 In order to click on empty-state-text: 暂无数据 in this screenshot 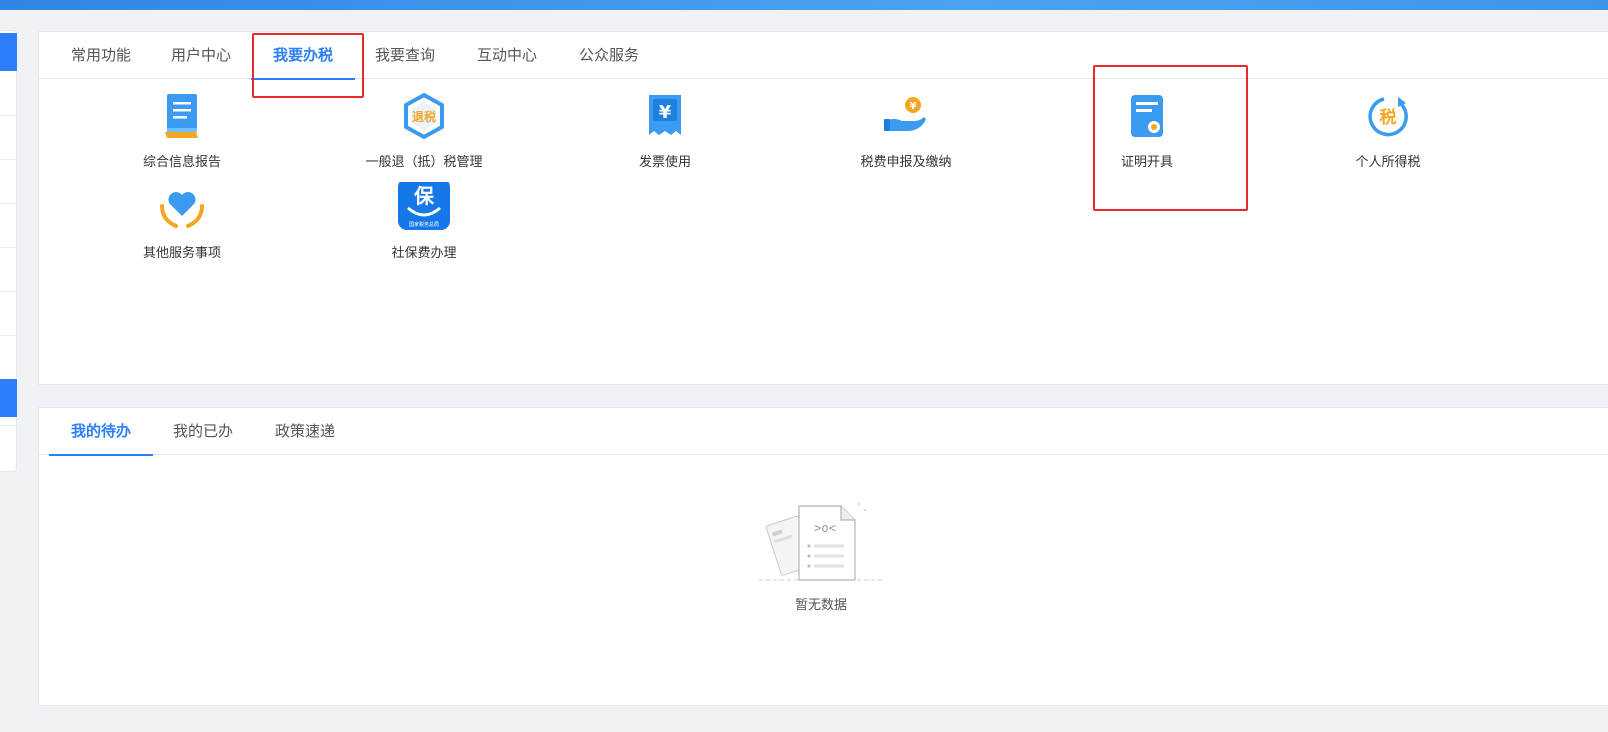, I will do `click(820, 605)`.